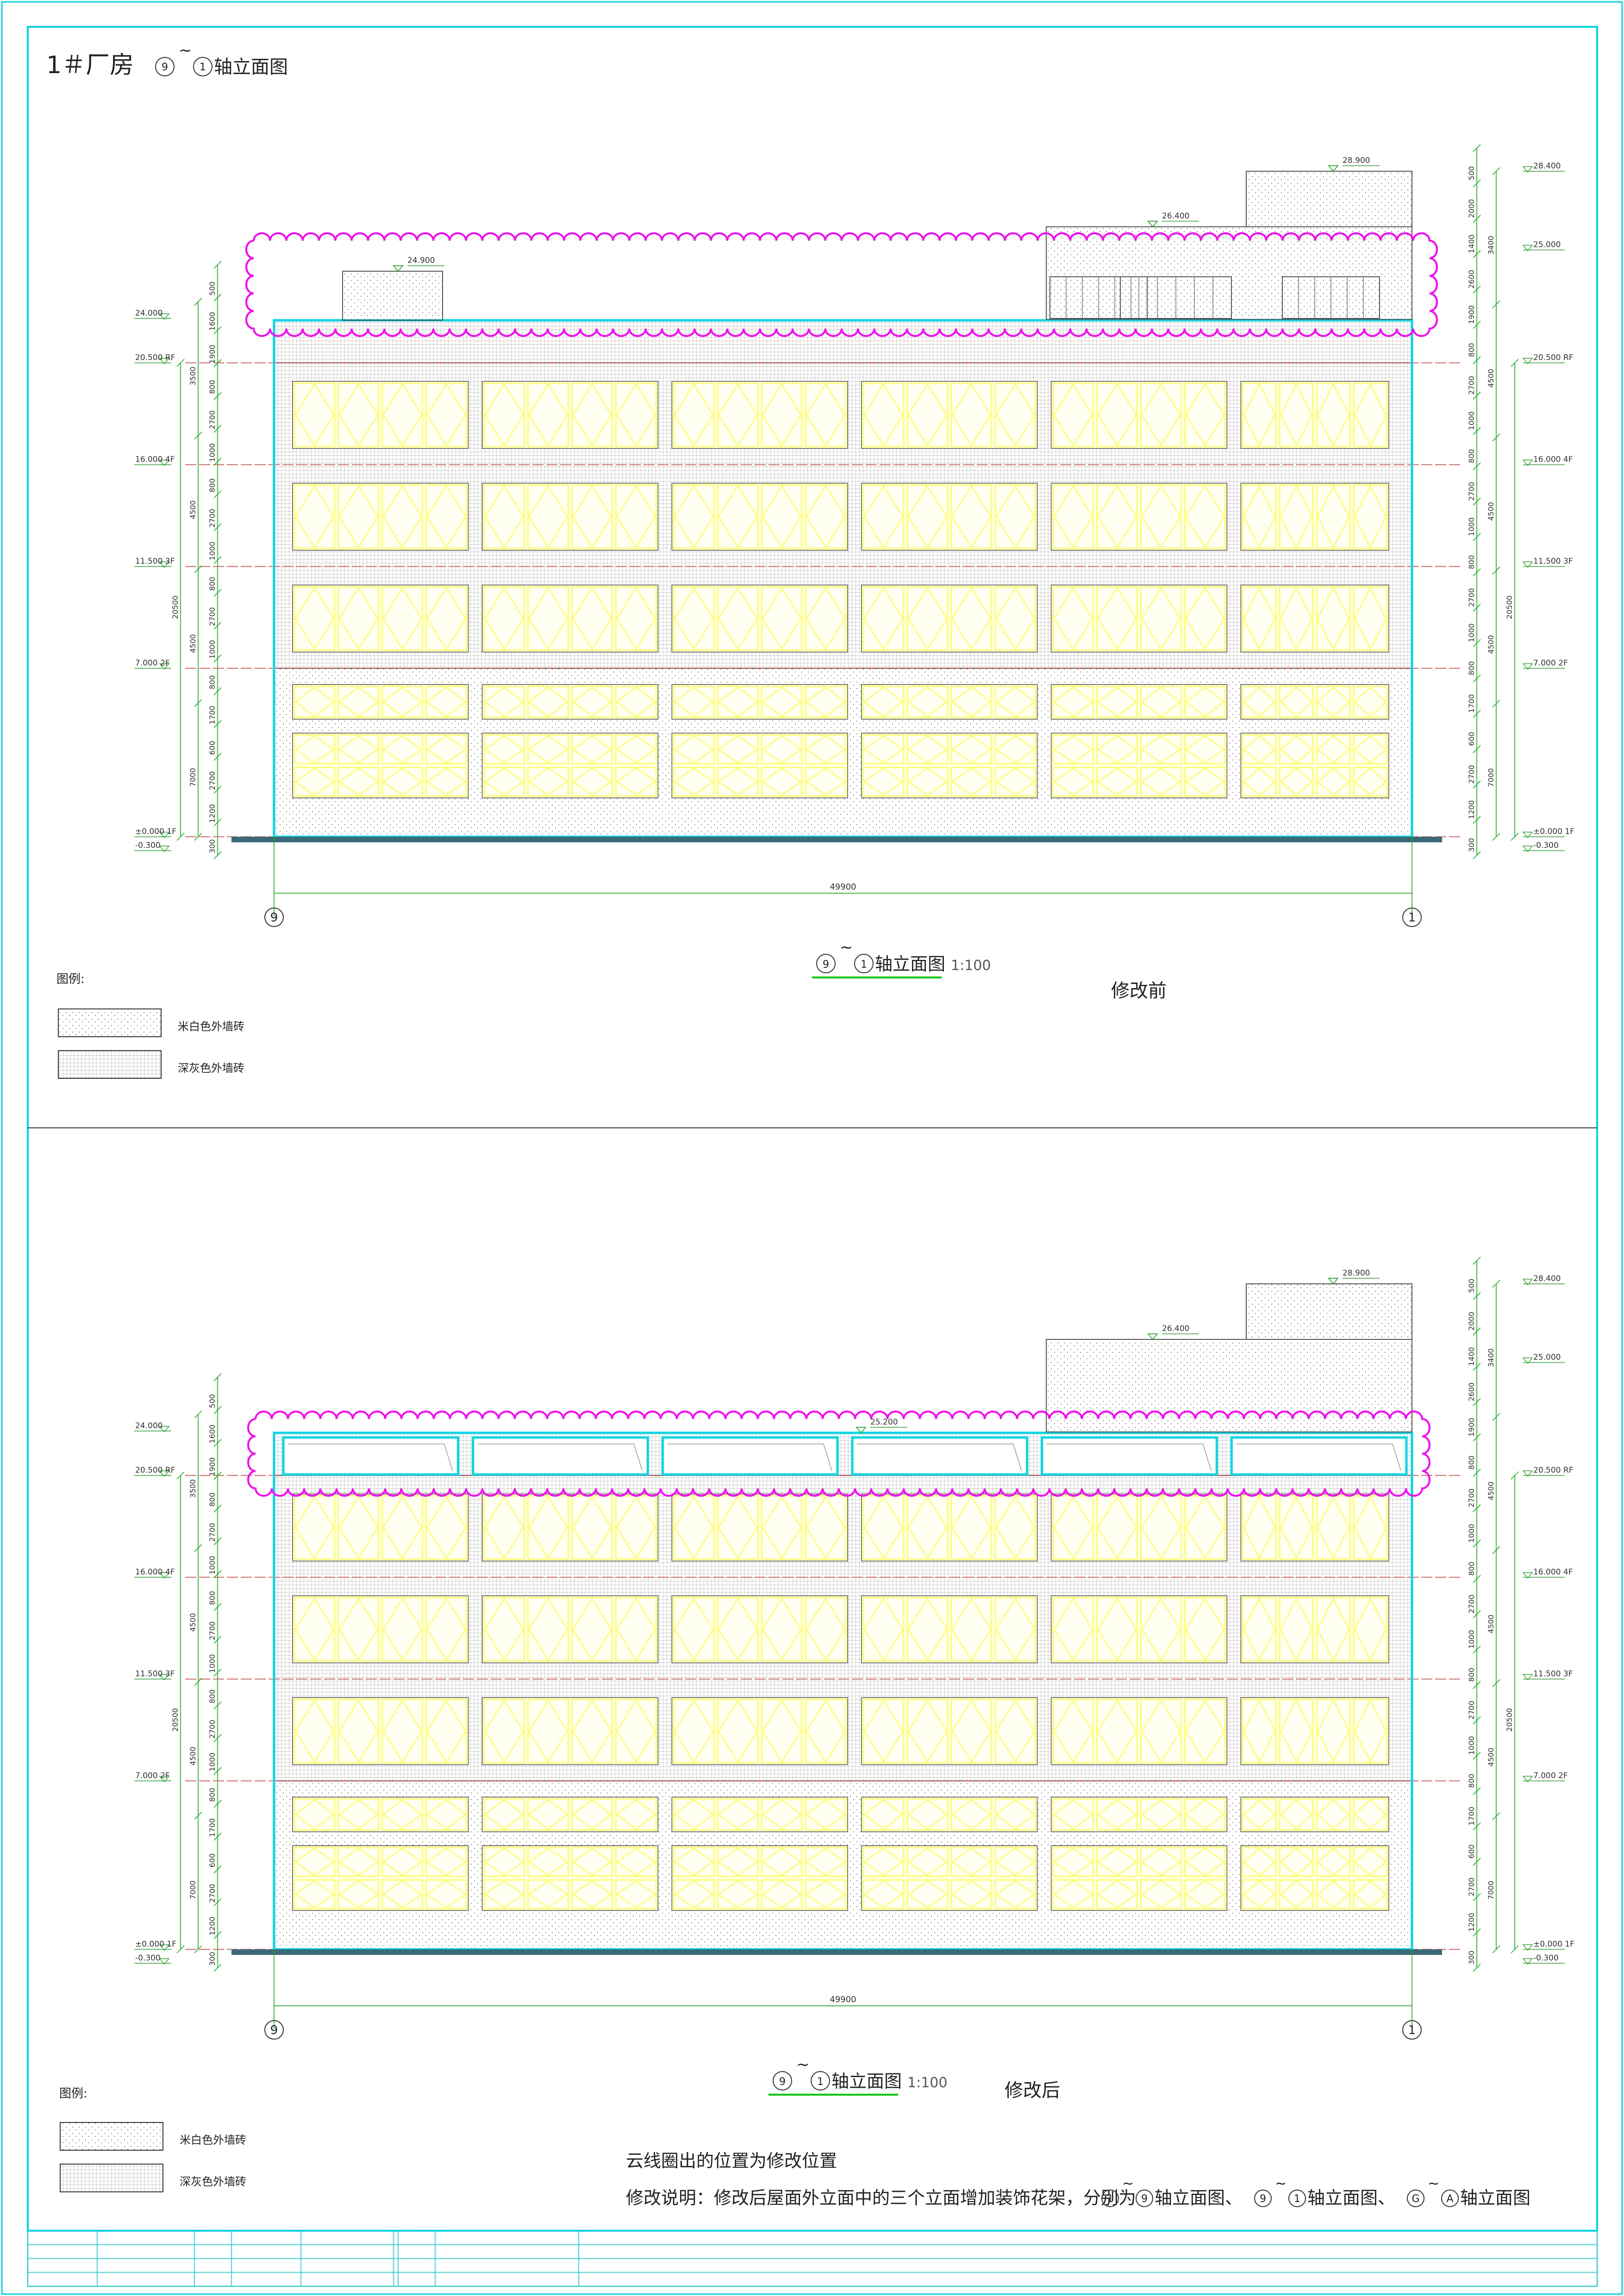  I want to click on dim-label: 300, so click(1471, 845).